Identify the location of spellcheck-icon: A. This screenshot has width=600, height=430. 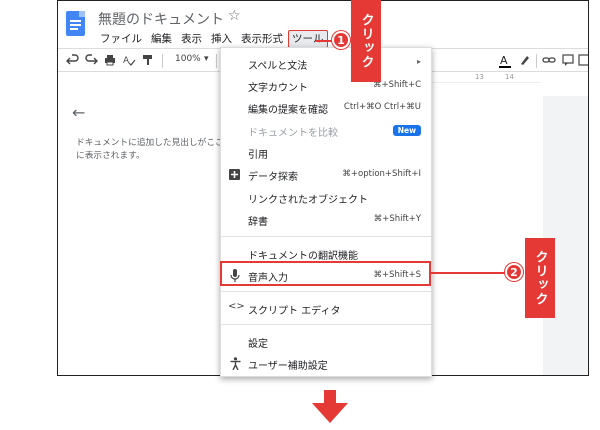
(129, 60).